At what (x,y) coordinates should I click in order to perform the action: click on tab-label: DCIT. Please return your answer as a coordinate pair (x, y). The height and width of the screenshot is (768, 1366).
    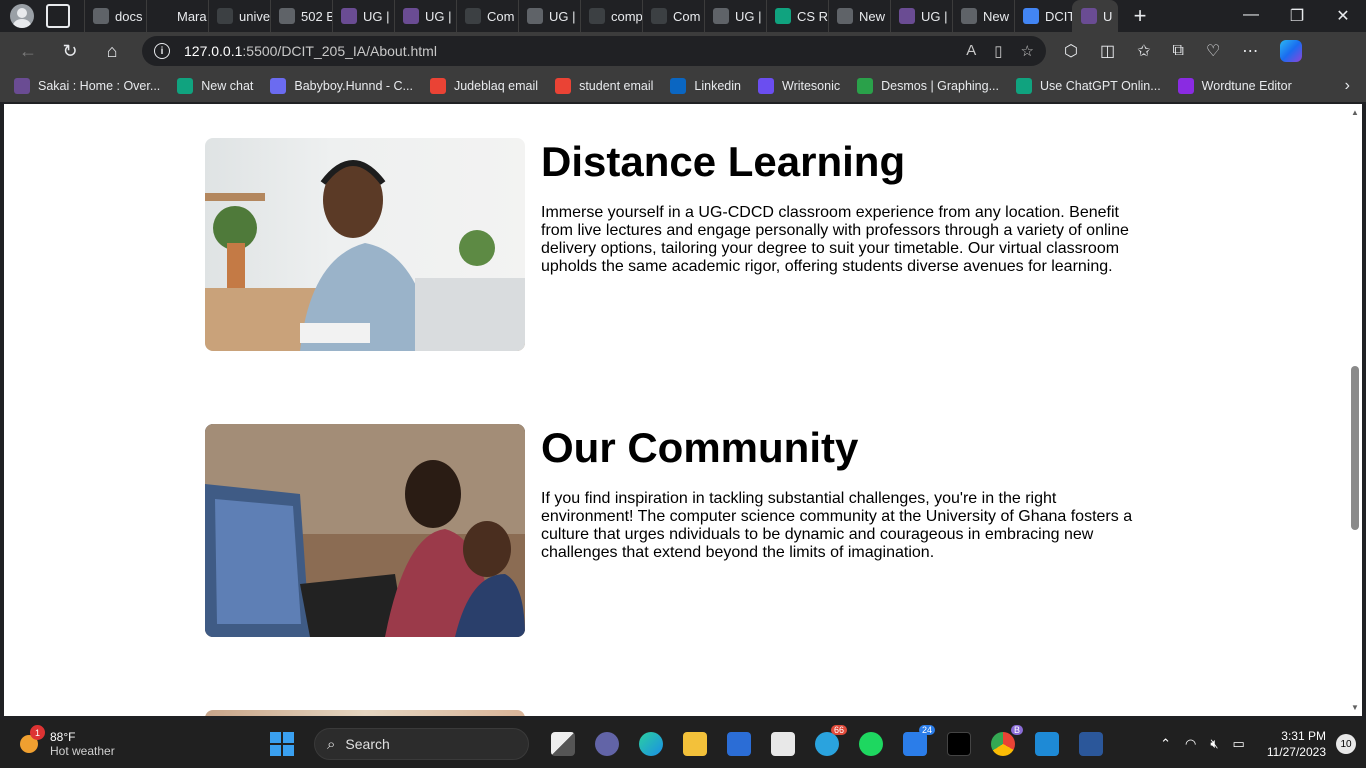
    Looking at the image, I should click on (1058, 16).